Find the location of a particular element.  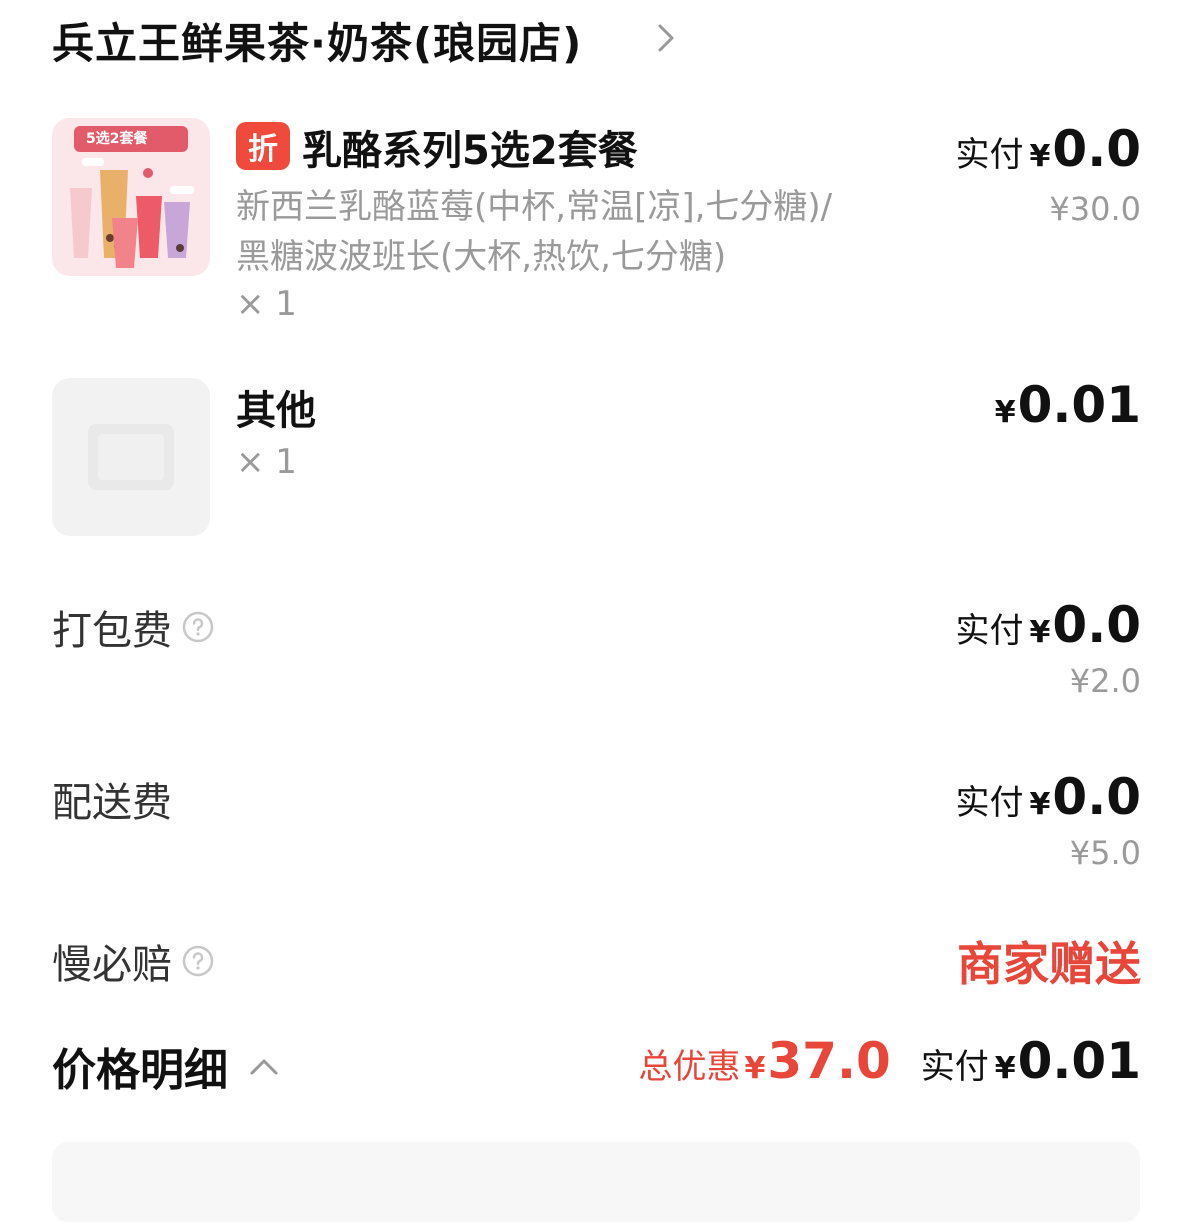

thumb-caption: 5选2套餐 is located at coordinates (117, 139).